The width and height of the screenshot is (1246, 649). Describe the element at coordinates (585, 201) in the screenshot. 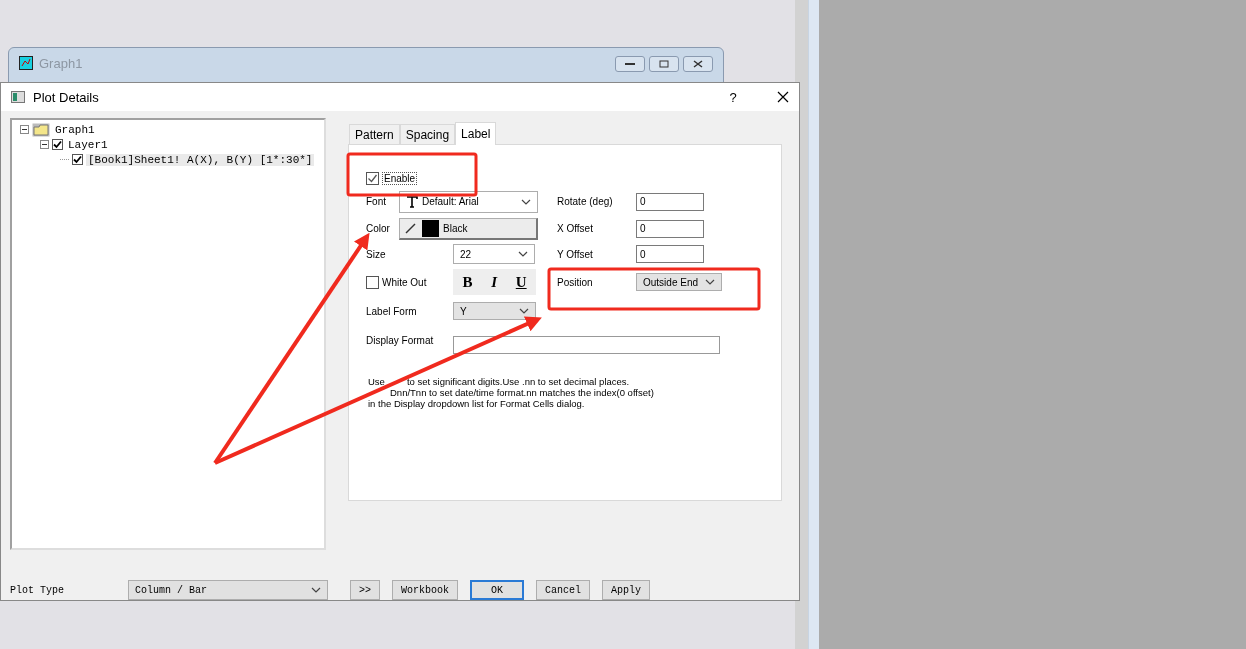

I see `field-label: Rotate (deg)` at that location.